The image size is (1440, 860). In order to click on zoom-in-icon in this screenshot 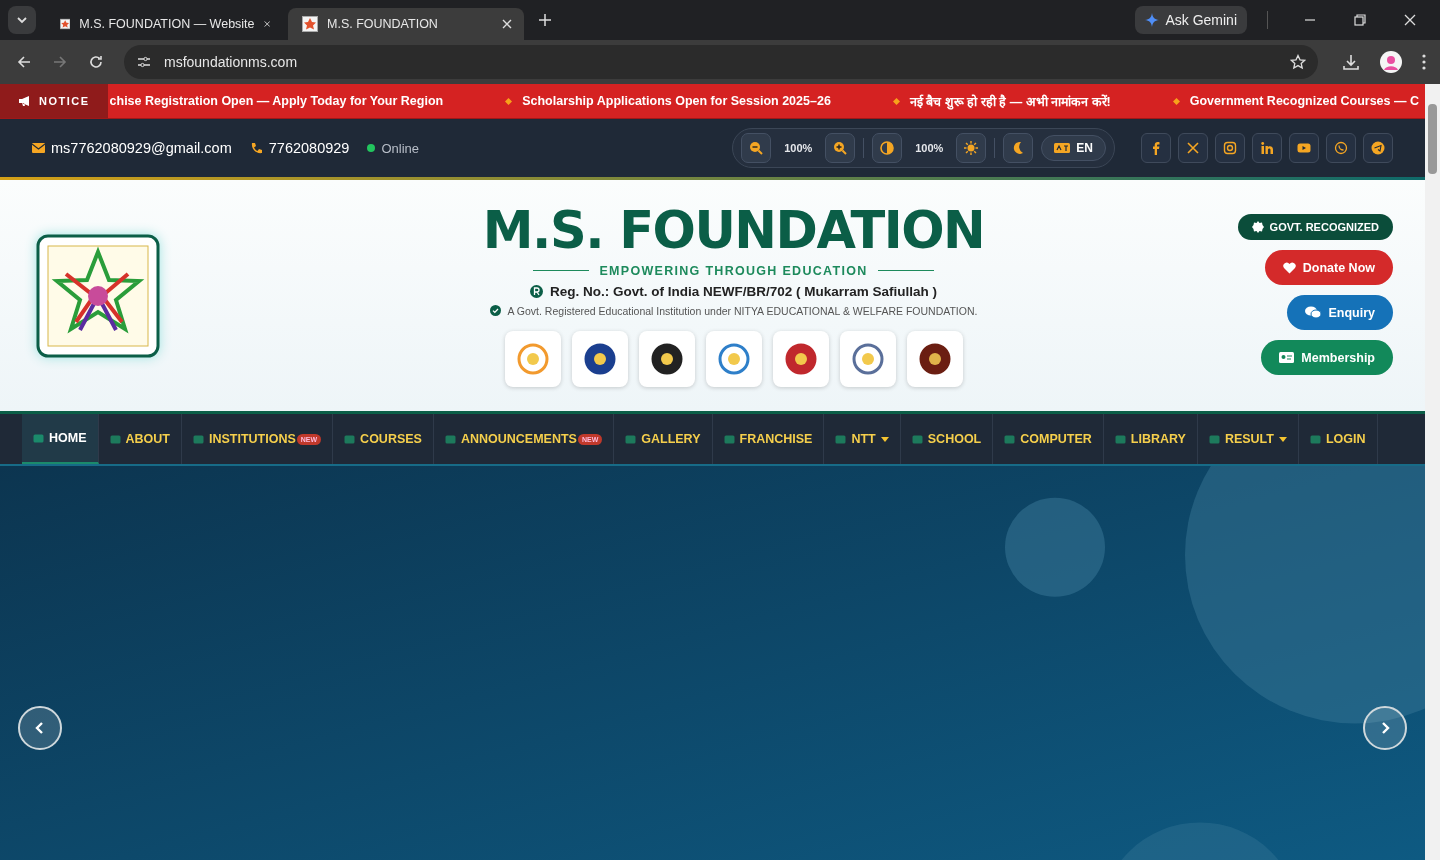, I will do `click(840, 148)`.